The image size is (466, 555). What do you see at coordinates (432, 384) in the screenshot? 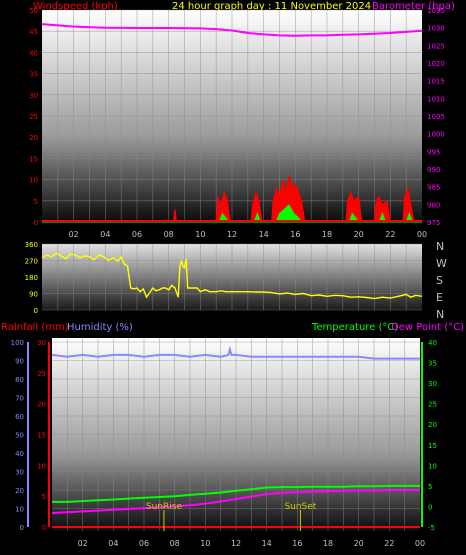
I see `temperature-tick-label: 30` at bounding box center [432, 384].